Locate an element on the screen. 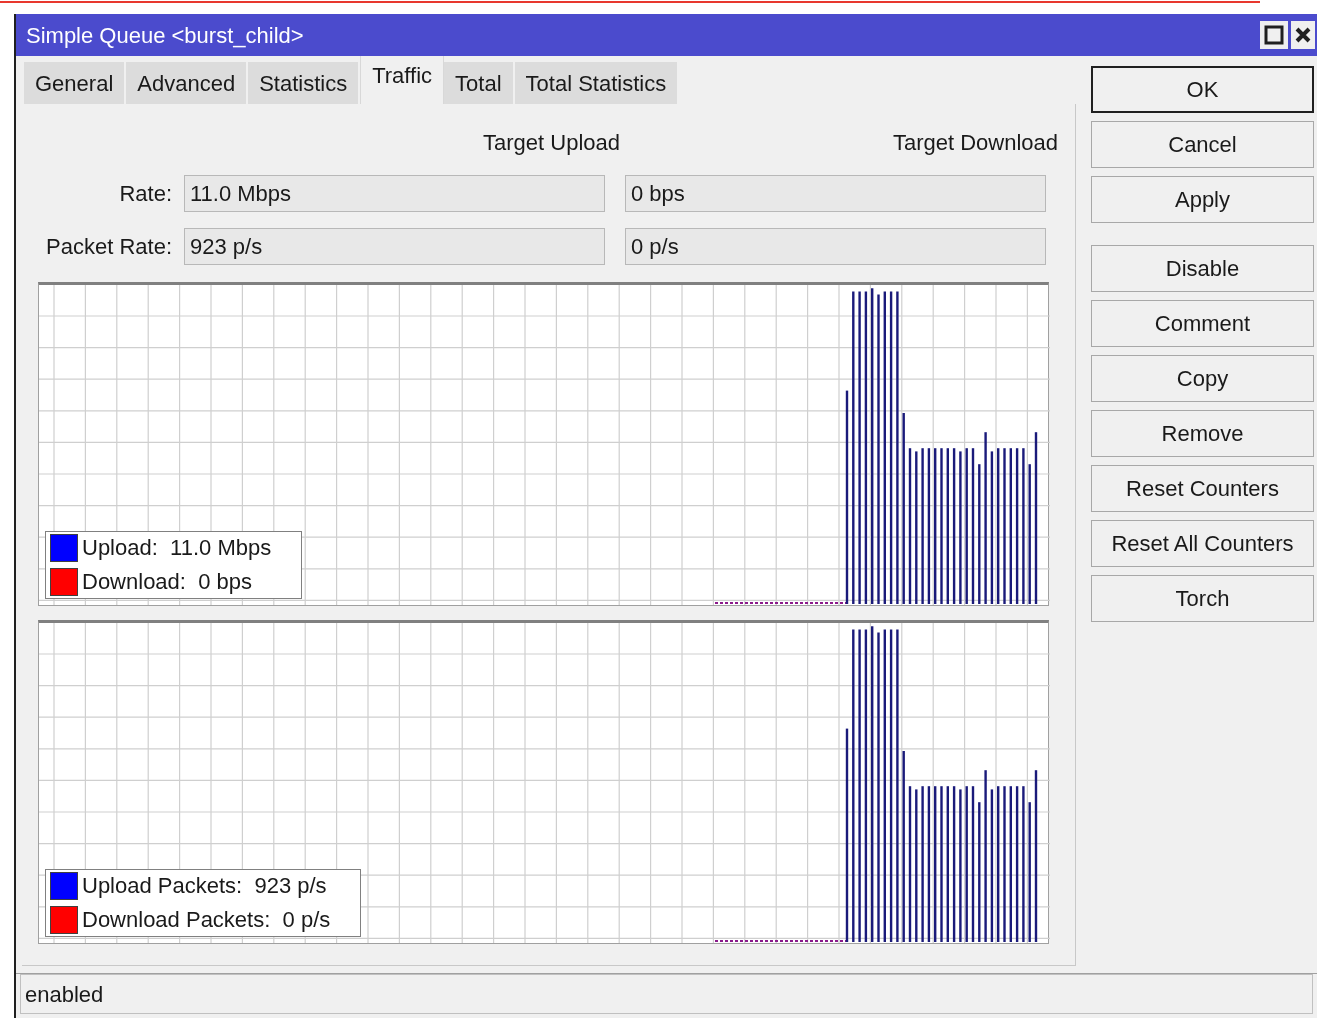  dialog-button: OK is located at coordinates (1202, 89).